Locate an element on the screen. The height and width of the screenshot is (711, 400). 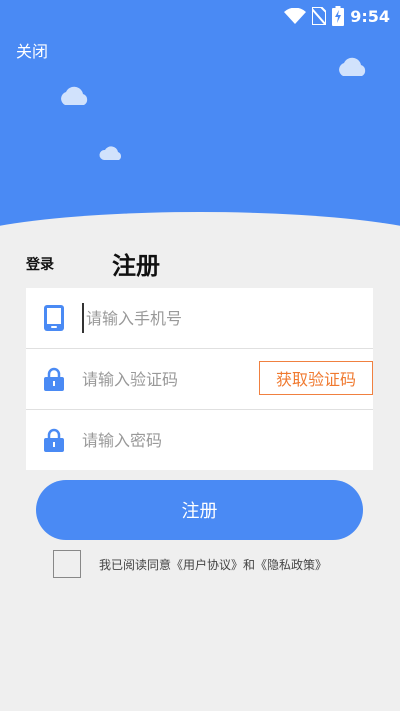
agreement-row: 我已阅读同意《用户协议》和《隐私政策》 is located at coordinates (190, 564).